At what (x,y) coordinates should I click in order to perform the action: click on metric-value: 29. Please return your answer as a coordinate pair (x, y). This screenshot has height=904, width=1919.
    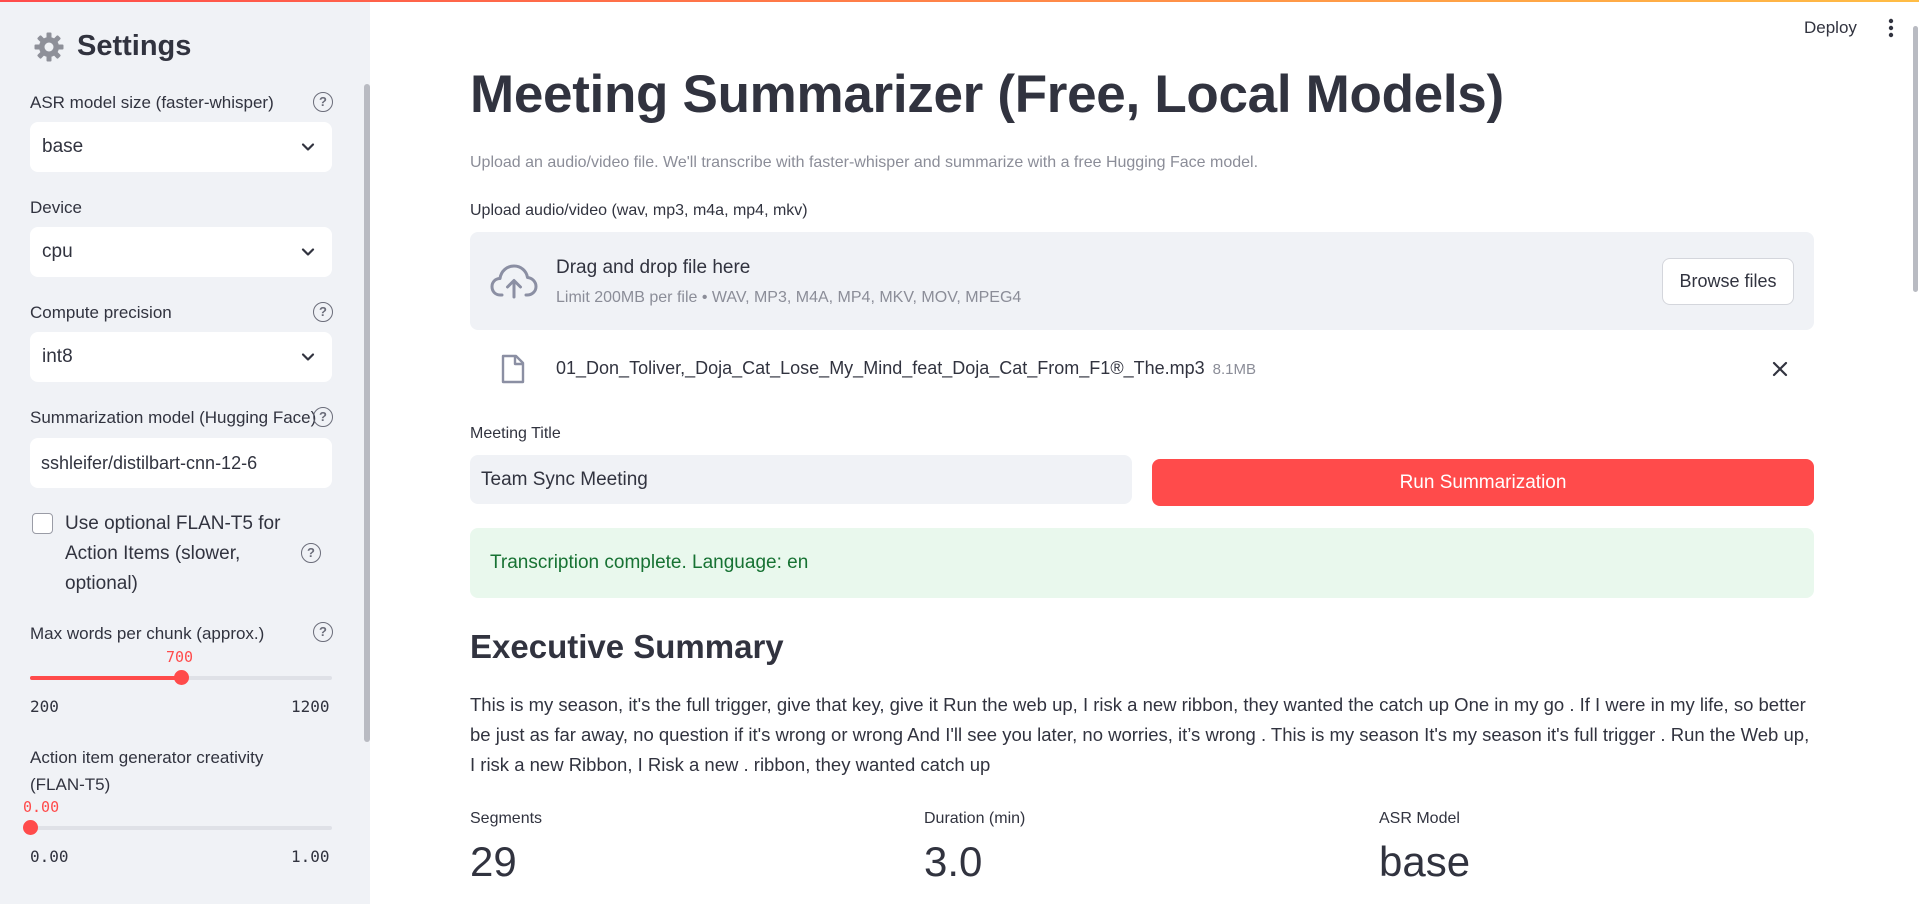
    Looking at the image, I should click on (493, 861).